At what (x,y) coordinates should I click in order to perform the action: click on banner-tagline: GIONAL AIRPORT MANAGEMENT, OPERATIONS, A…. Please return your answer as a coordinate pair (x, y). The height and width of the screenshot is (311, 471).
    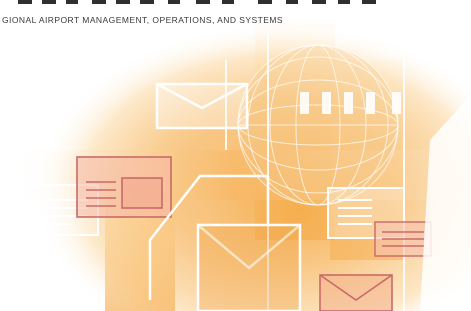
    Looking at the image, I should click on (143, 20).